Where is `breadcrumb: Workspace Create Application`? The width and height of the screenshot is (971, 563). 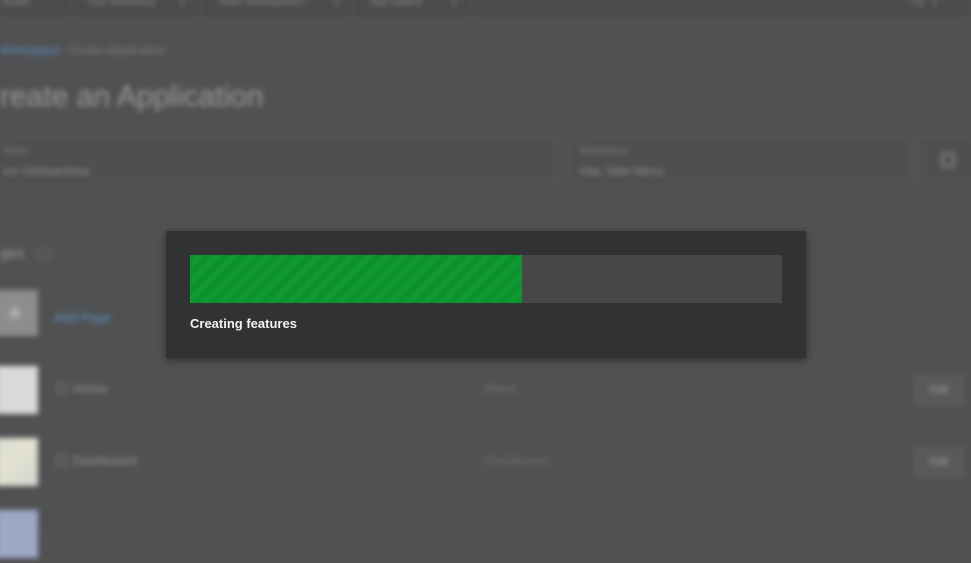
breadcrumb: Workspace Create Application is located at coordinates (82, 50).